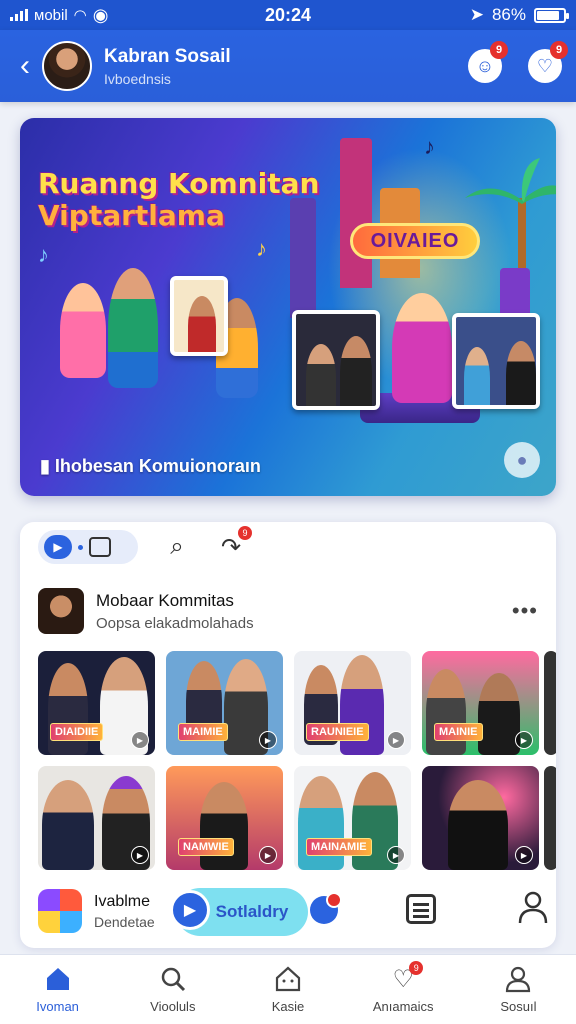 Image resolution: width=576 pixels, height=1024 pixels. What do you see at coordinates (458, 732) in the screenshot?
I see `tile-label: MAINIE` at bounding box center [458, 732].